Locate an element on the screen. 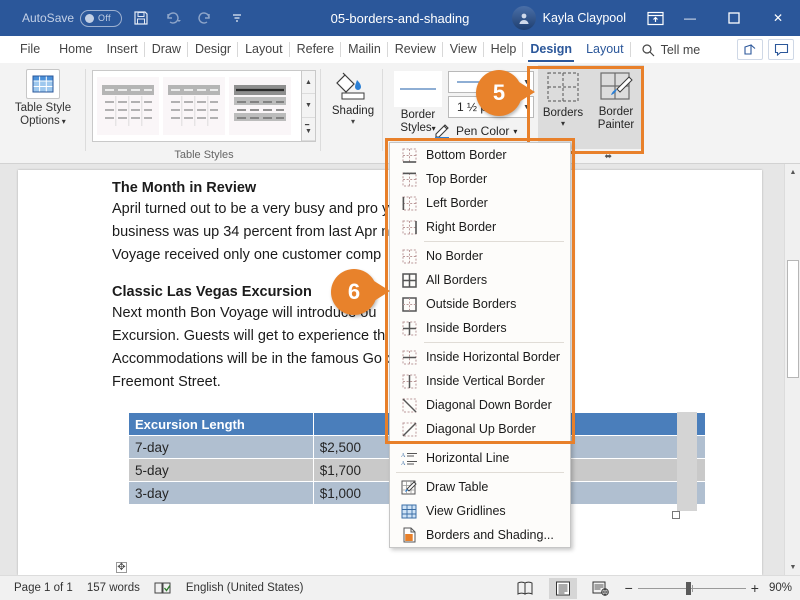 The image size is (800, 600). menu-item-bottom-border: Bottom Border is located at coordinates (480, 155).